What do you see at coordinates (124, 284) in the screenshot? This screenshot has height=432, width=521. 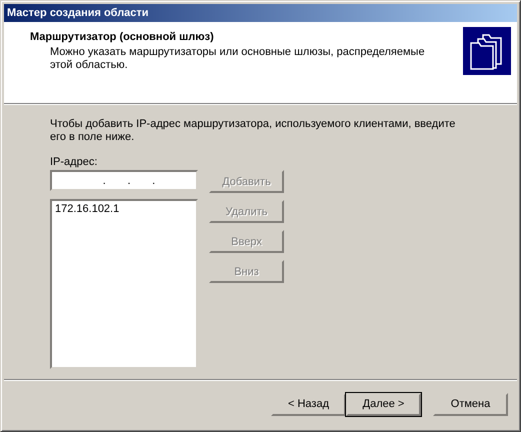 I see `address-list: 172.16.102.1` at bounding box center [124, 284].